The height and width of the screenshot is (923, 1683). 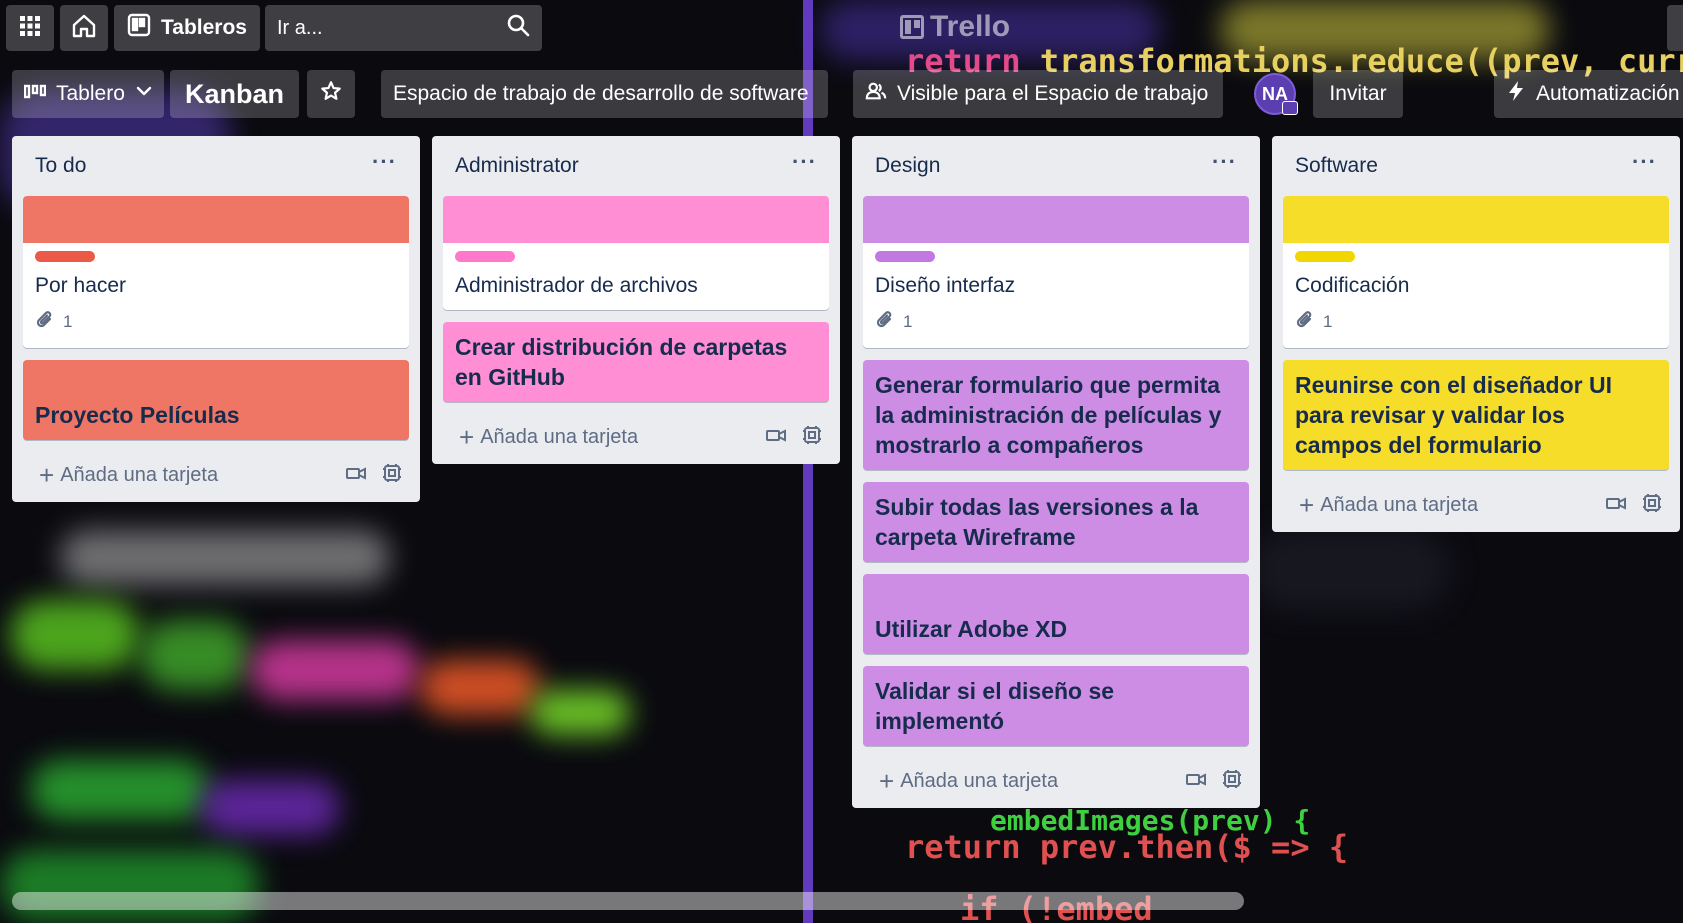 What do you see at coordinates (970, 26) in the screenshot?
I see `trello-logo-text: Trello` at bounding box center [970, 26].